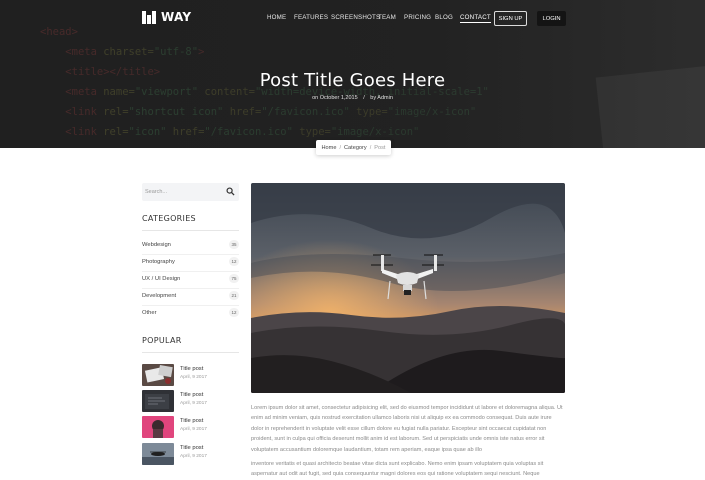 Image resolution: width=705 pixels, height=480 pixels. I want to click on post-author: by Admin, so click(381, 98).